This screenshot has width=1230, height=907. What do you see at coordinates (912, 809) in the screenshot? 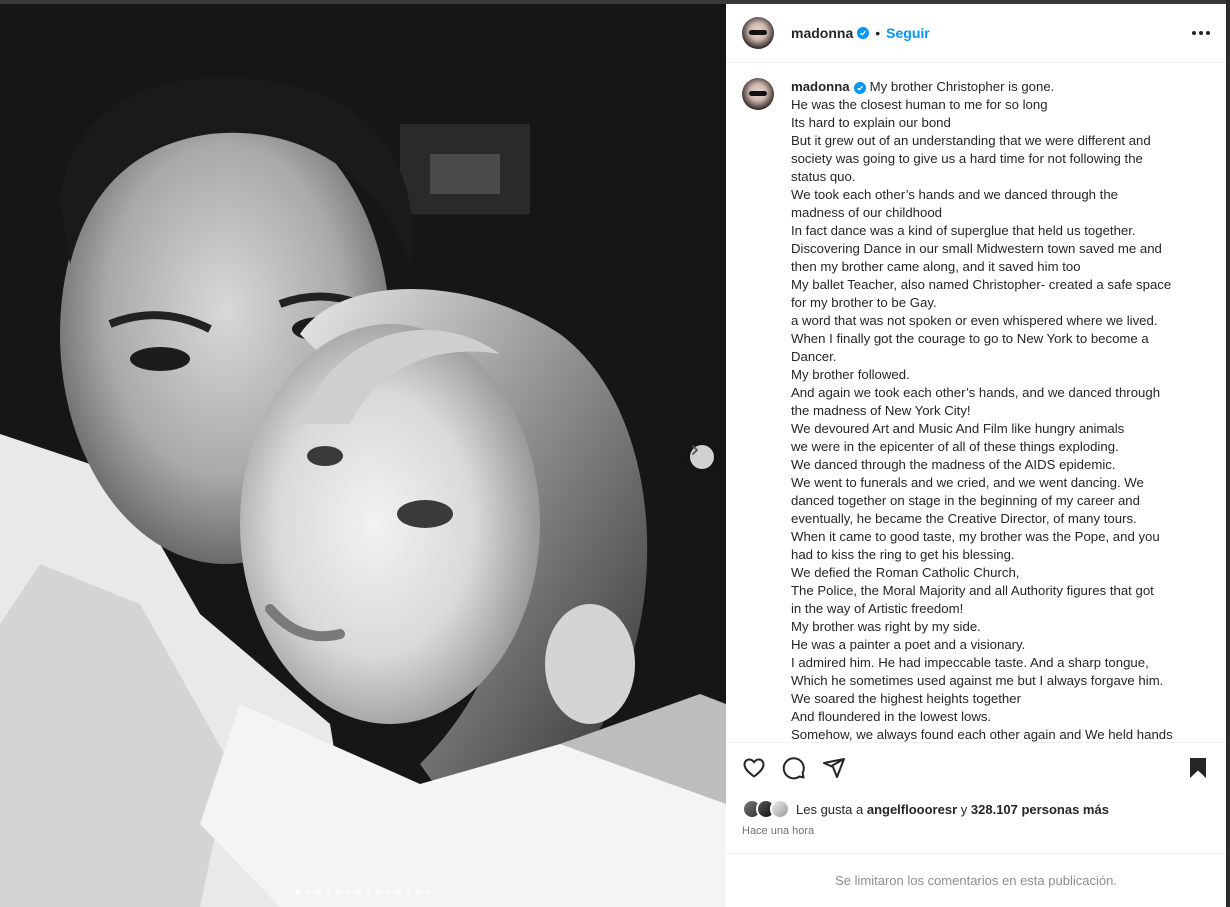
I see `liker-username: angelfloooresr` at bounding box center [912, 809].